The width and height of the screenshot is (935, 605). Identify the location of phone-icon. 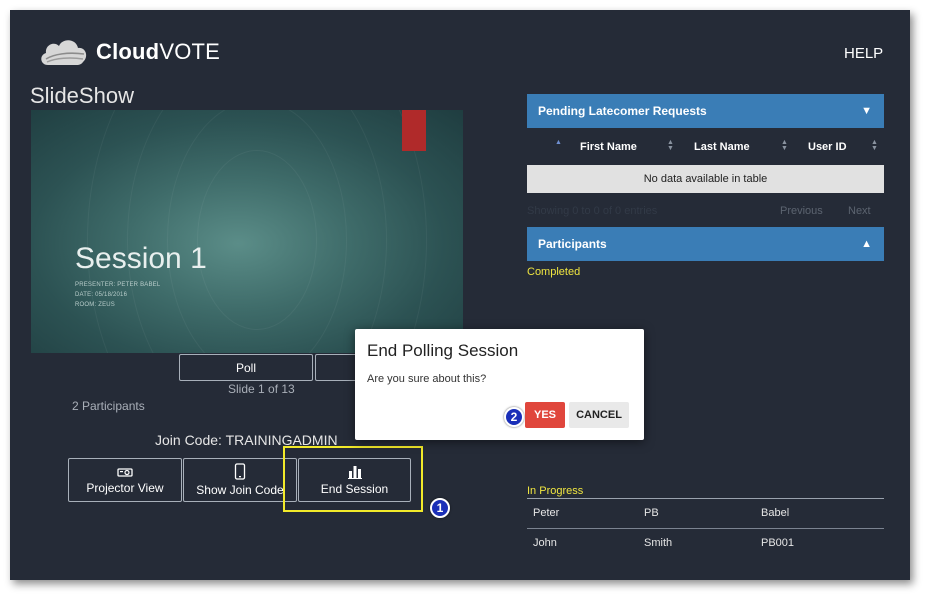
(240, 471).